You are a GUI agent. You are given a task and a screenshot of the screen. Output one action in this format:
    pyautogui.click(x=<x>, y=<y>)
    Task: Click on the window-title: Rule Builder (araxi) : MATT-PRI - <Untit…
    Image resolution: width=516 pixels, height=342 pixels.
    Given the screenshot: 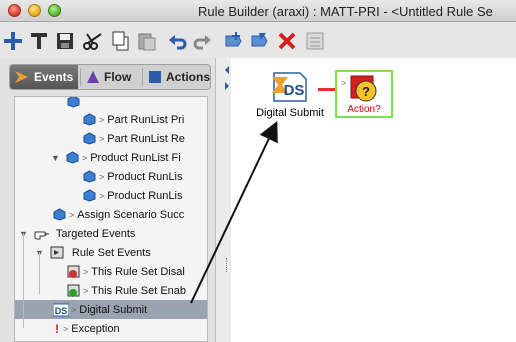 What is the action you would take?
    pyautogui.click(x=345, y=11)
    